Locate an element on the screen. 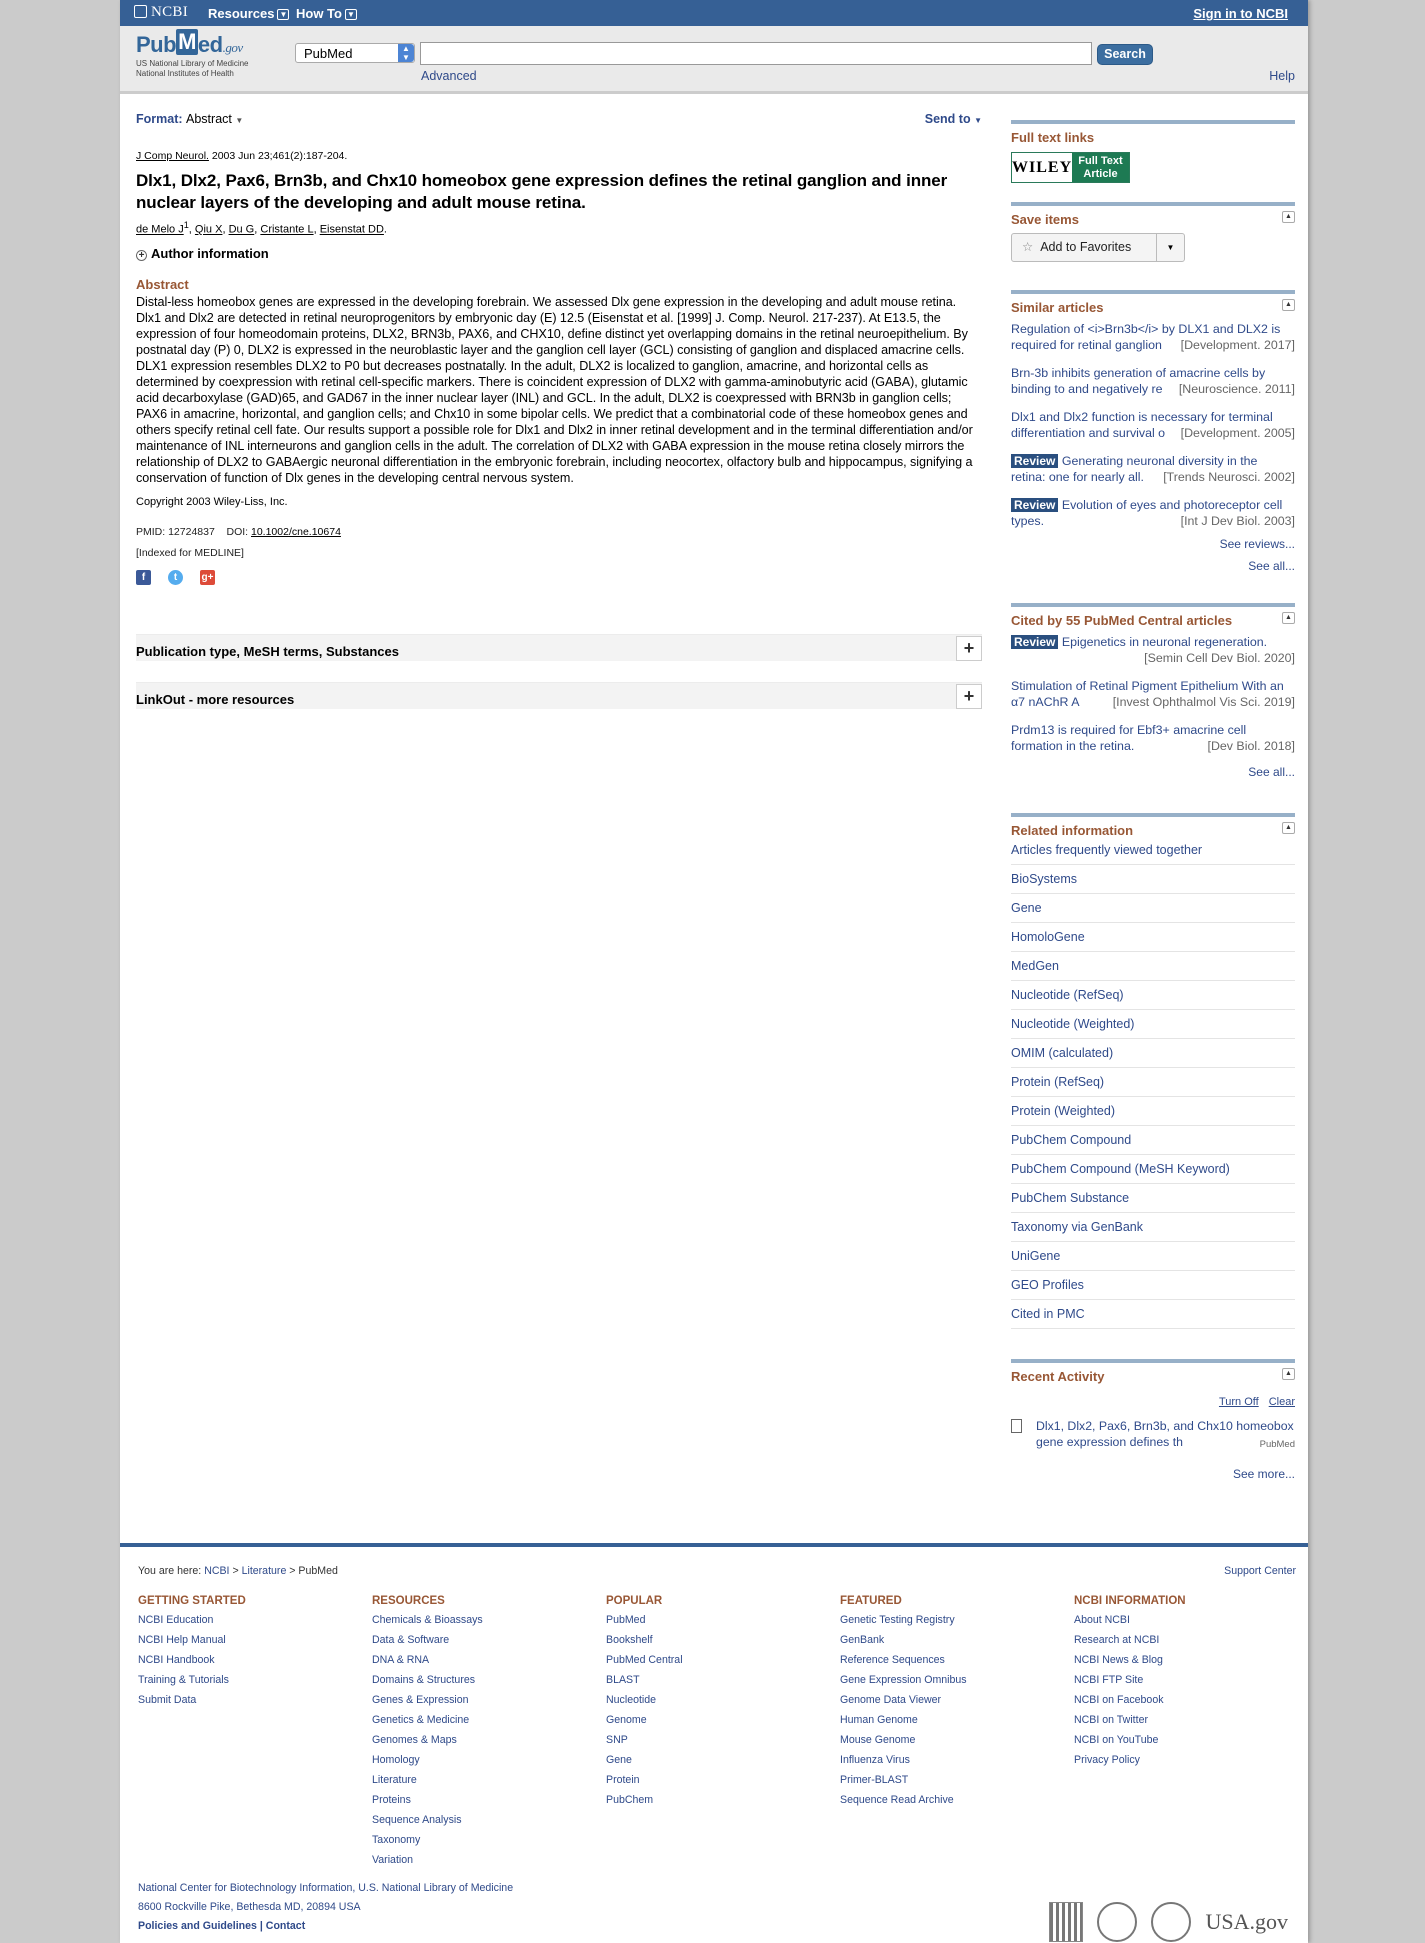 This screenshot has height=1943, width=1425. footer-link: NCBI Education is located at coordinates (255, 1620).